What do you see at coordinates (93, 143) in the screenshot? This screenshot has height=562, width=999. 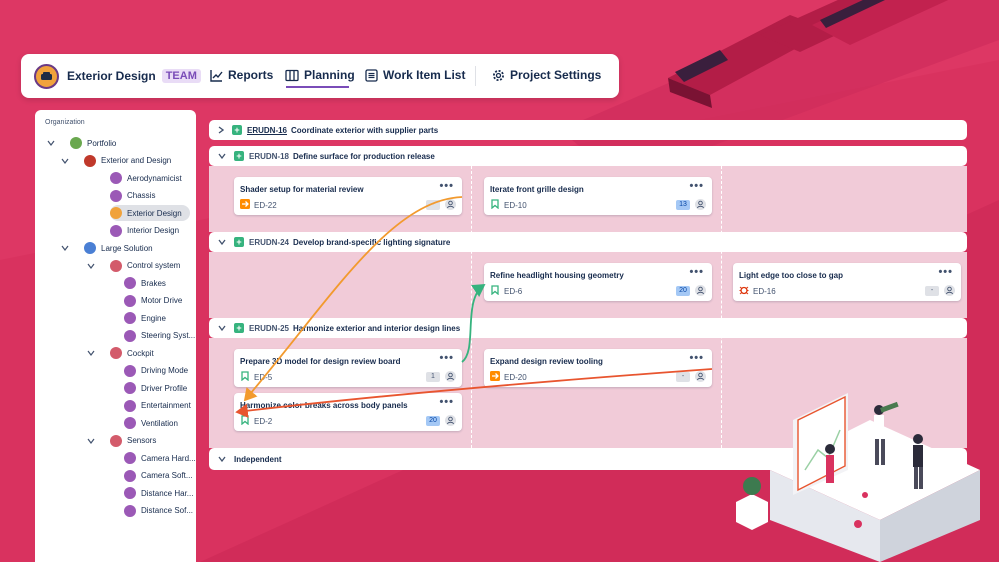 I see `tree-item: Portfolio` at bounding box center [93, 143].